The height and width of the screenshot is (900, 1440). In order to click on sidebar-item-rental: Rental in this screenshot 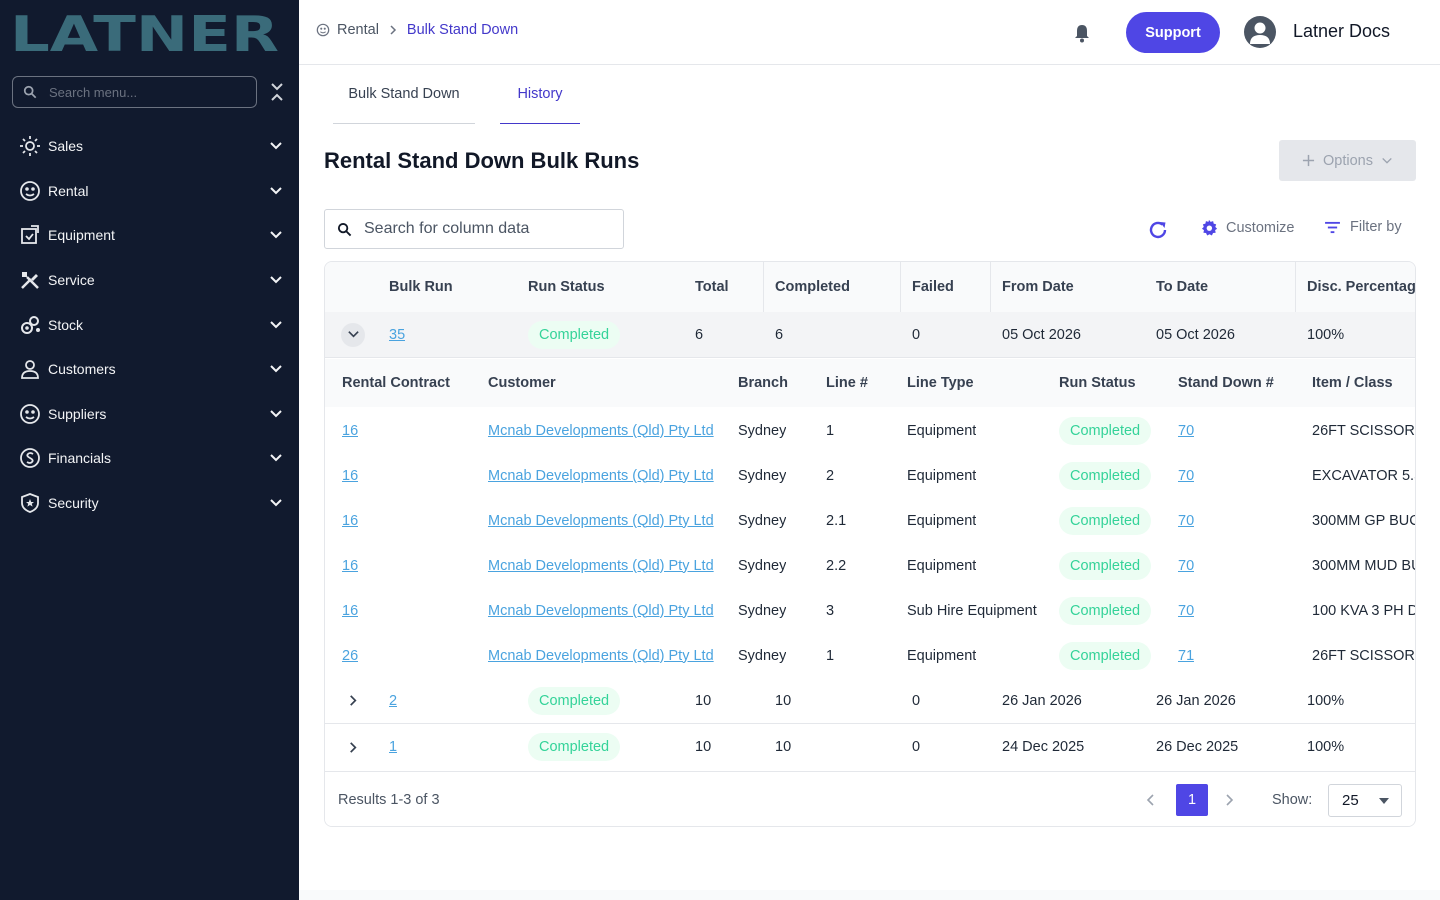, I will do `click(149, 191)`.